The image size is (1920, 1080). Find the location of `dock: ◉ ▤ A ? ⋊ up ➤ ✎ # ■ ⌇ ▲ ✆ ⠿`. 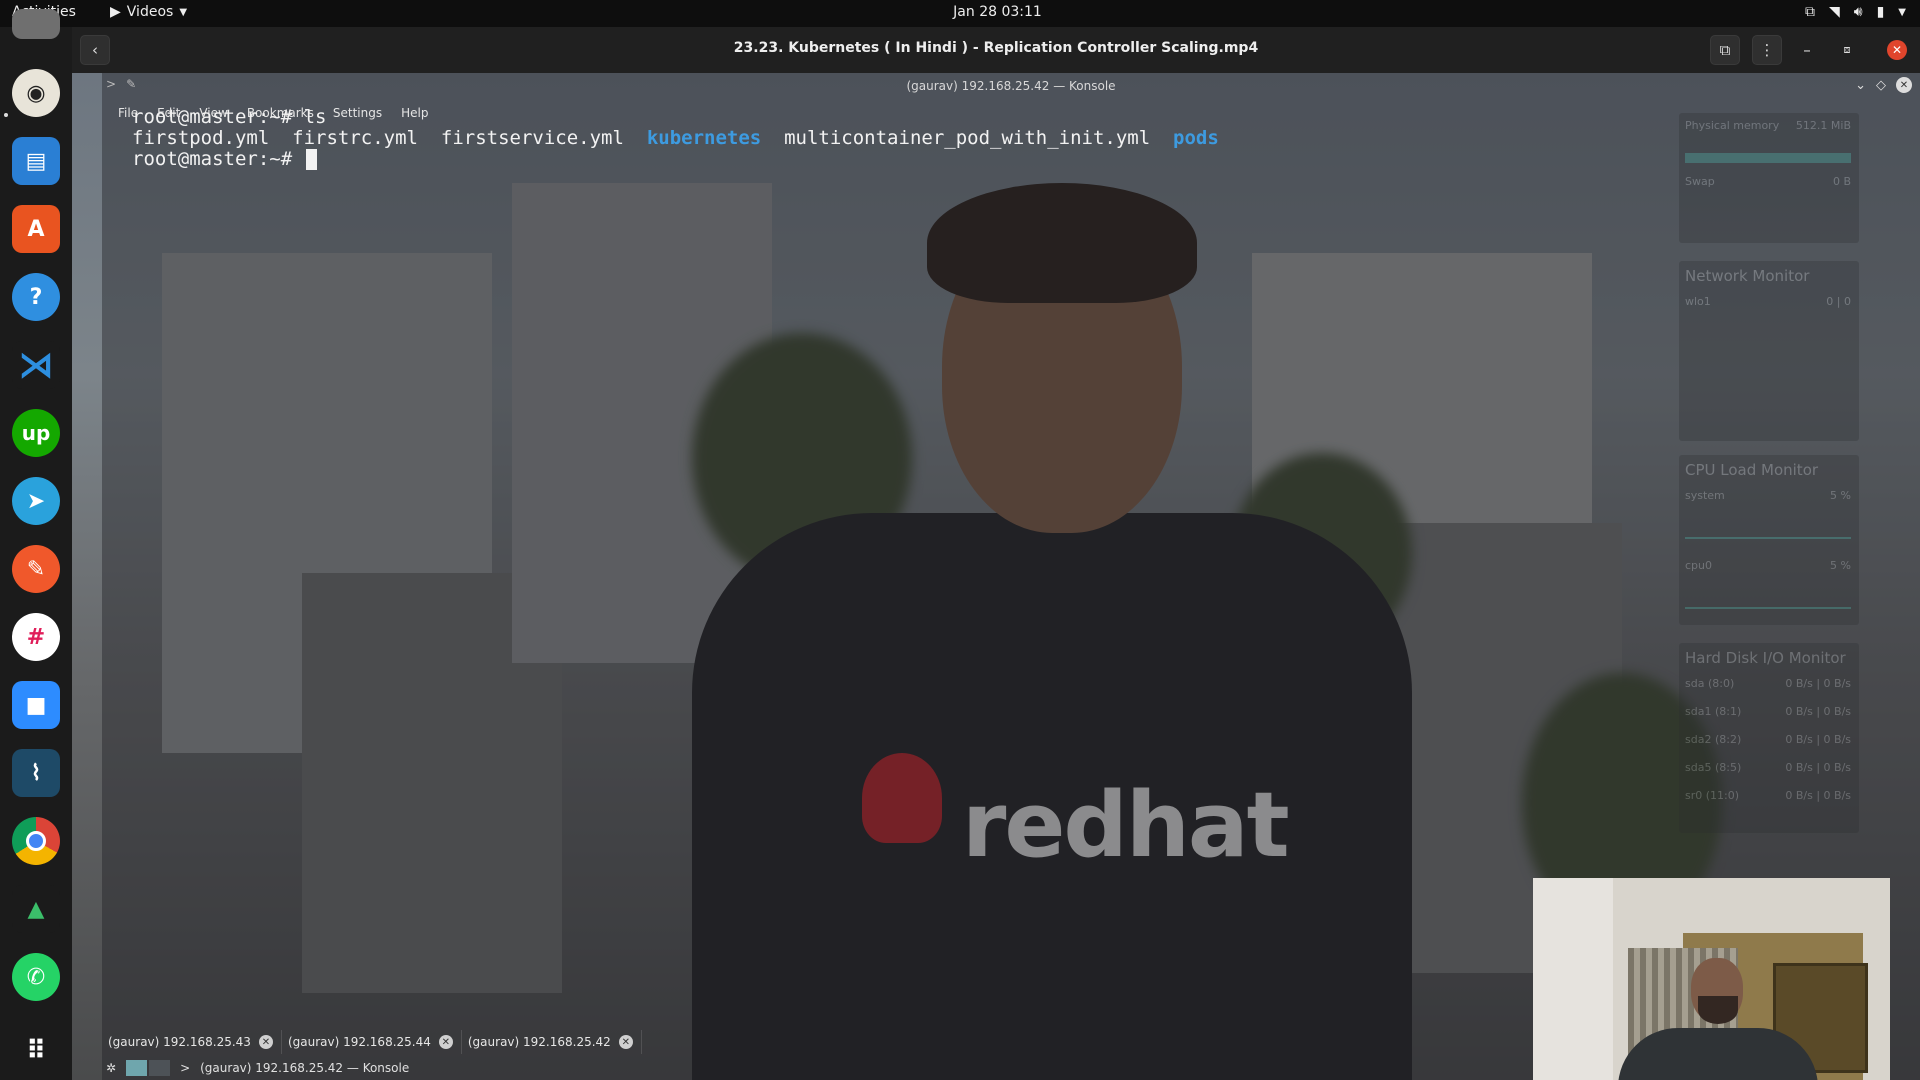

dock: ◉ ▤ A ? ⋊ up ➤ ✎ # ■ ⌇ ▲ ✆ ⠿ is located at coordinates (36, 544).